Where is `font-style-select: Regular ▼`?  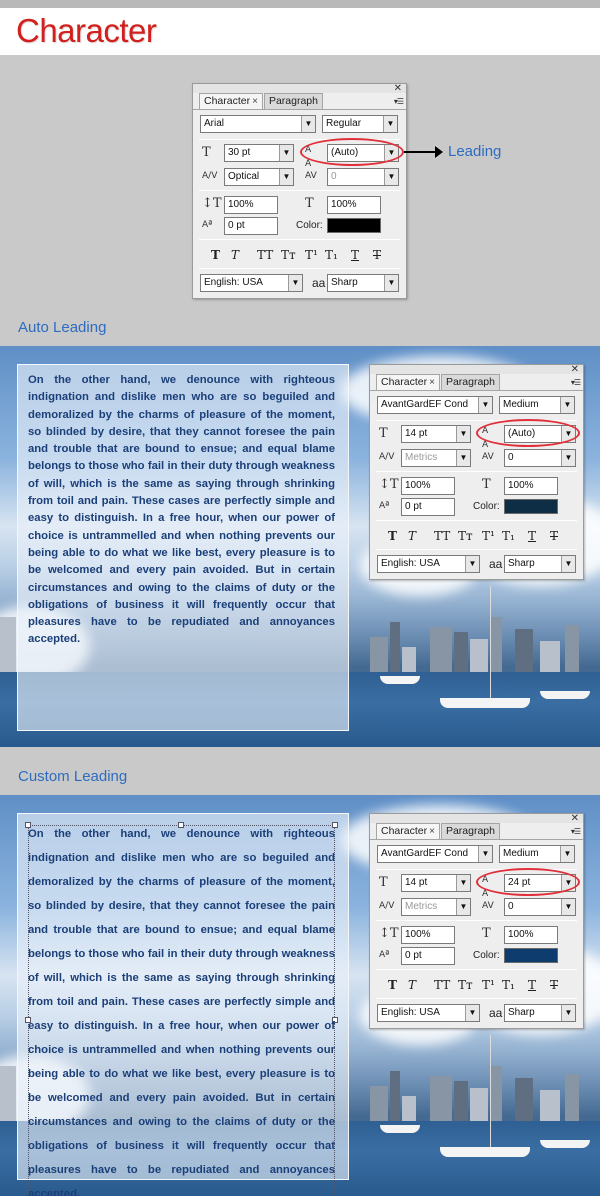
font-style-select: Regular ▼ is located at coordinates (360, 124).